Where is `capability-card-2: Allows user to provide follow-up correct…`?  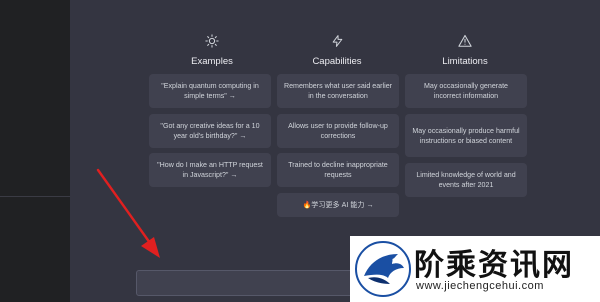
capability-card-2: Allows user to provide follow-up correct… is located at coordinates (338, 131).